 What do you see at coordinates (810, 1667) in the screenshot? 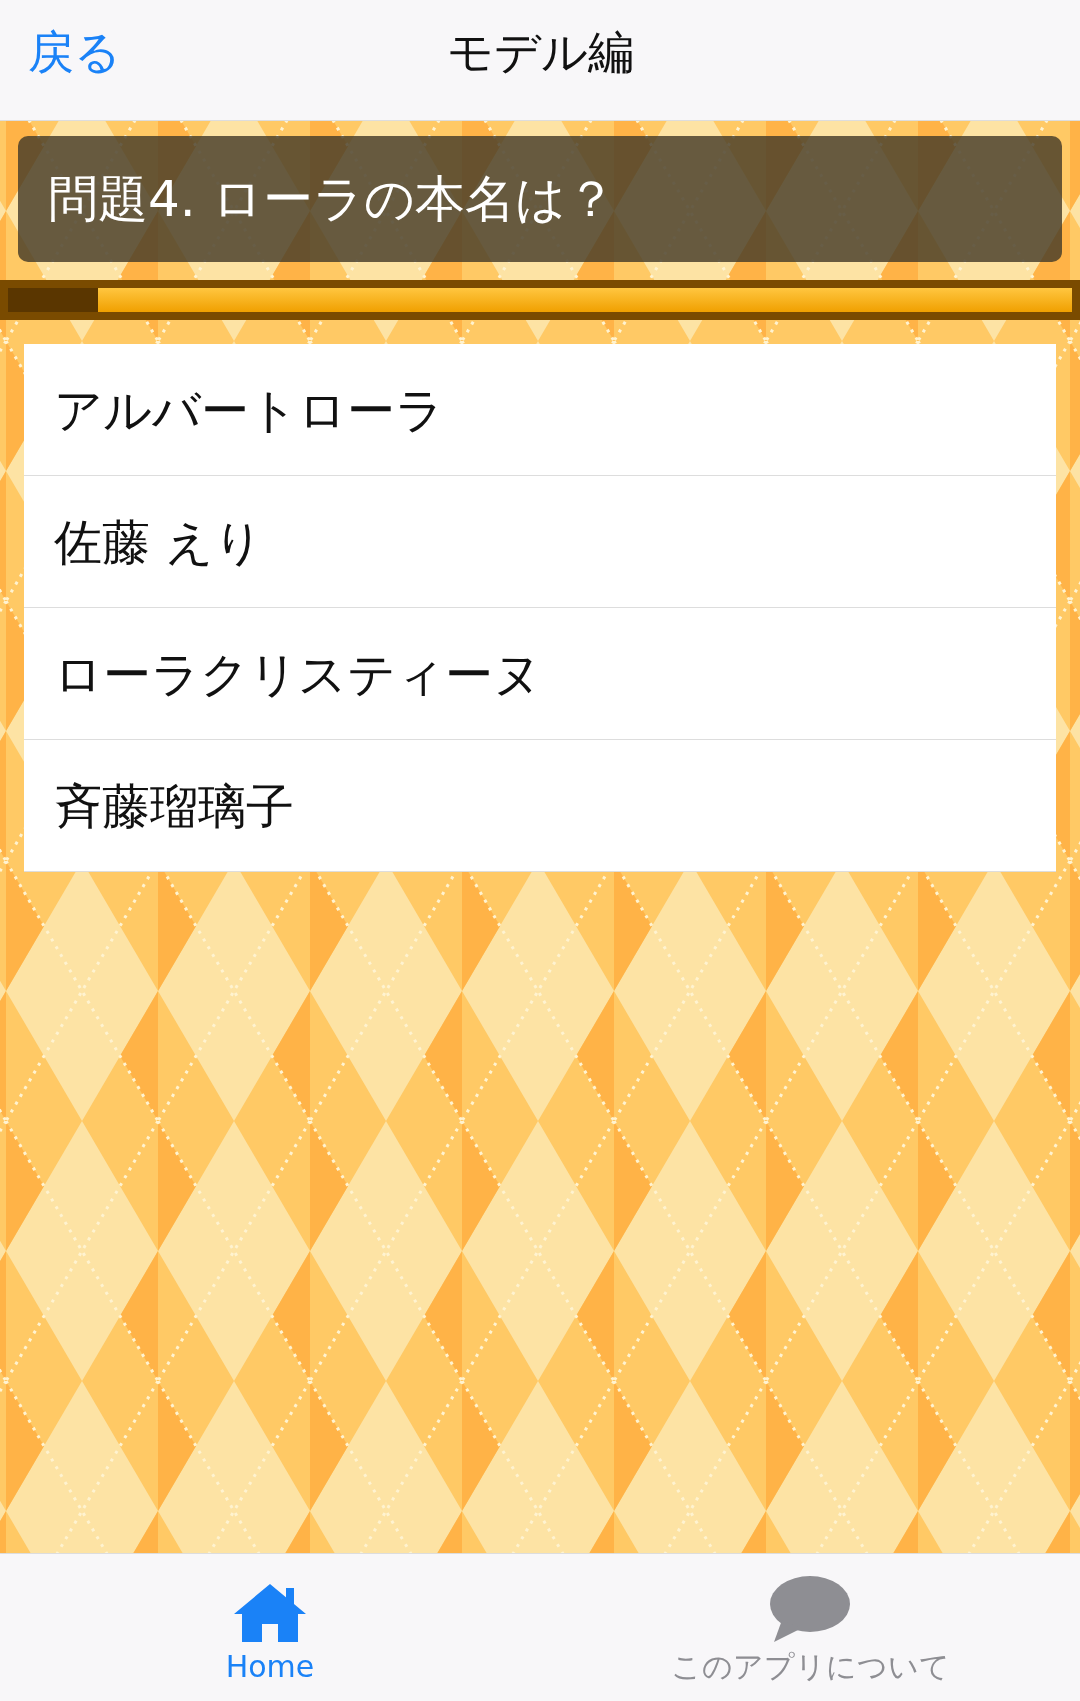
I see `tab-label: このアプリについて` at bounding box center [810, 1667].